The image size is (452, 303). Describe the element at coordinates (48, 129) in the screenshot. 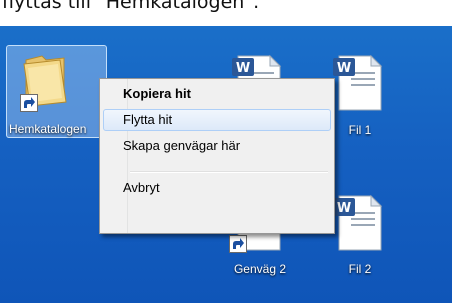

I see `desktop-icon-label: Hemkatalogen` at that location.